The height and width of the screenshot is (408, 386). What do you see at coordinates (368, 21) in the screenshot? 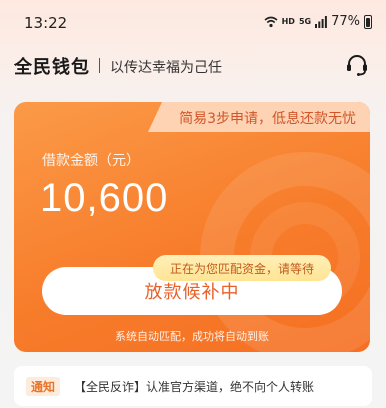
I see `battery-icon` at bounding box center [368, 21].